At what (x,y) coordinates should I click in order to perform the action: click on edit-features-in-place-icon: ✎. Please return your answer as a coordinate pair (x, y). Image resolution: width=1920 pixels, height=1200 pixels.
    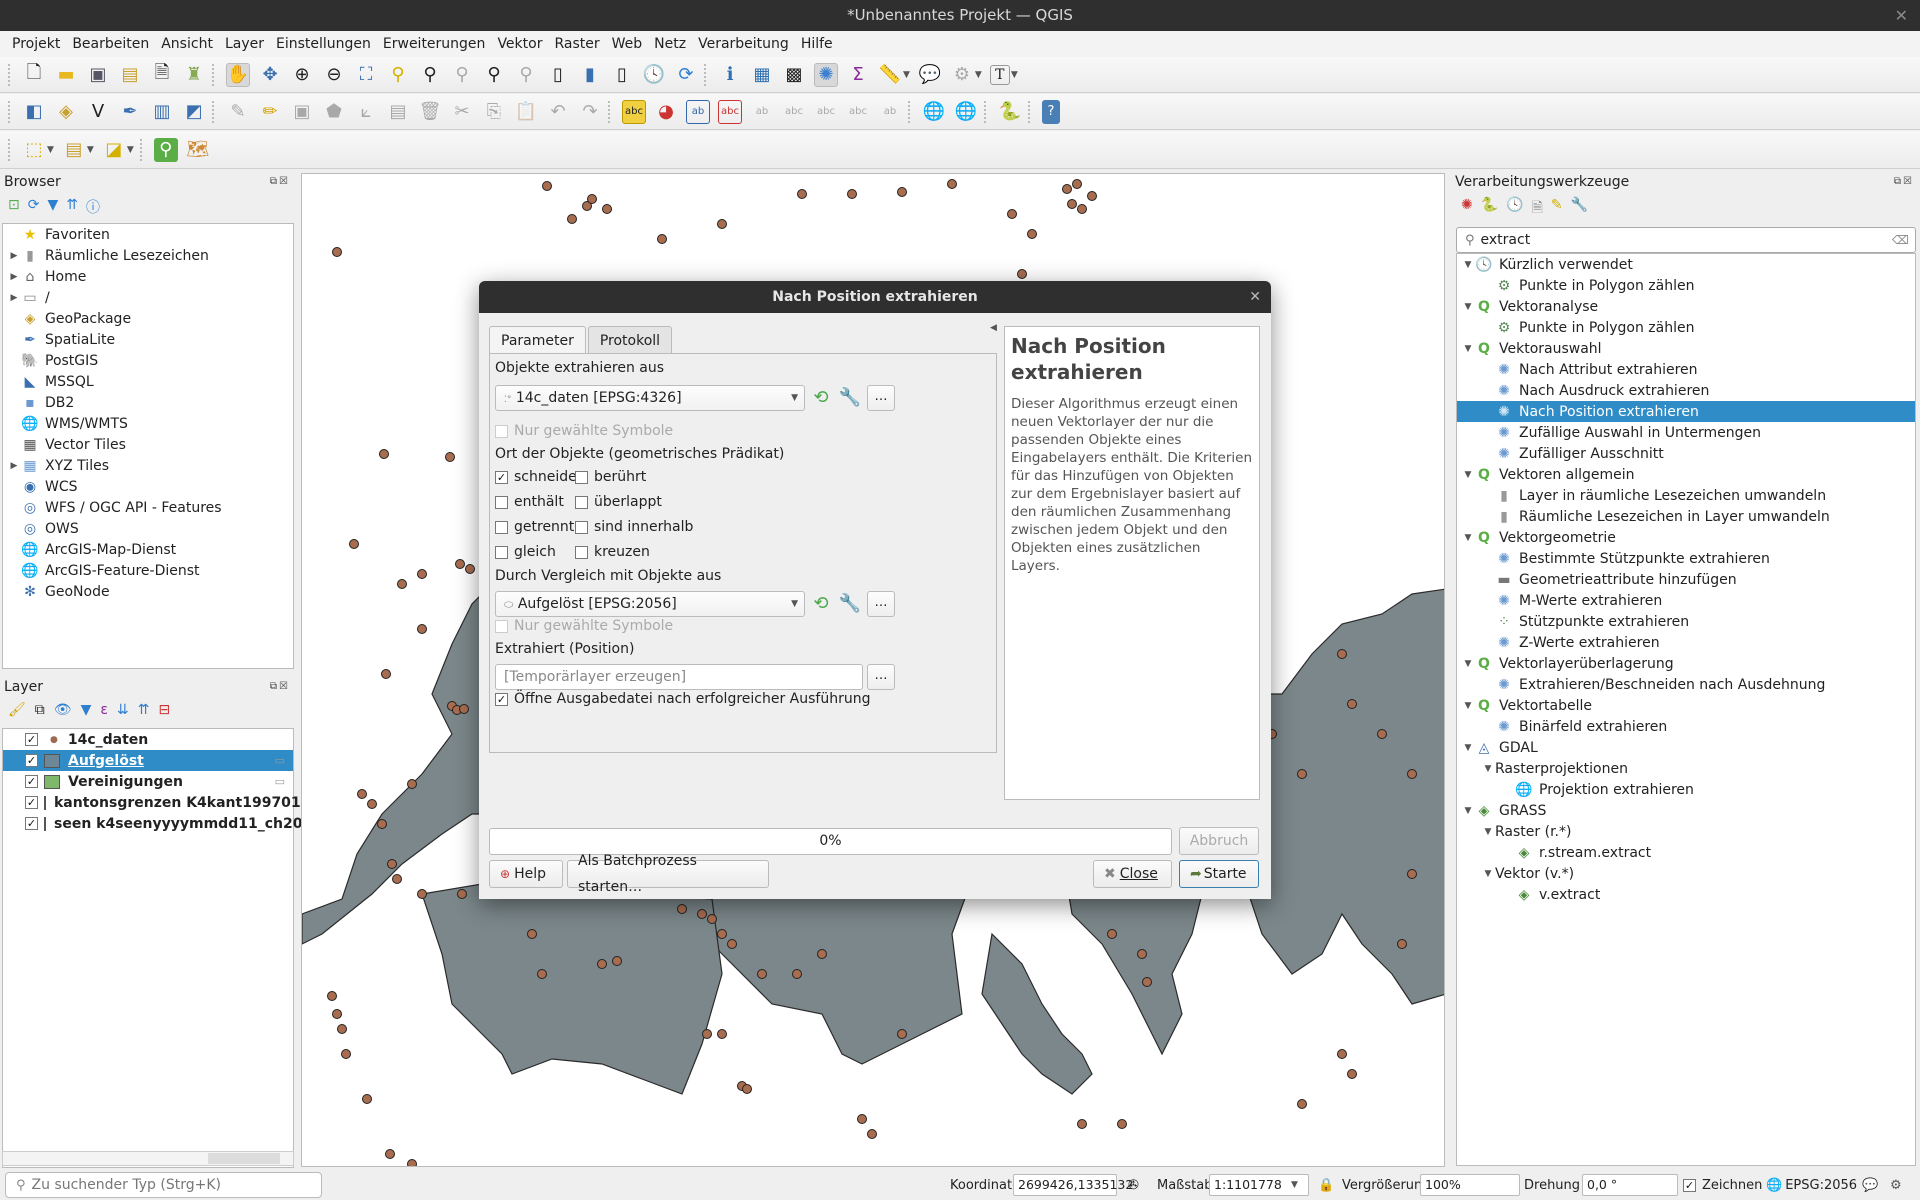
    Looking at the image, I should click on (1557, 209).